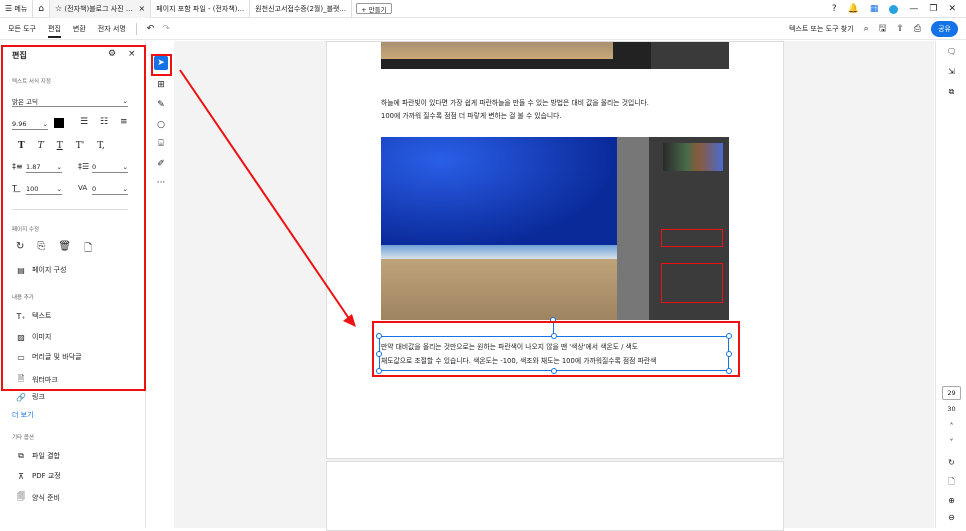 Image resolution: width=966 pixels, height=531 pixels. Describe the element at coordinates (38, 397) in the screenshot. I see `link-label: 링크` at that location.